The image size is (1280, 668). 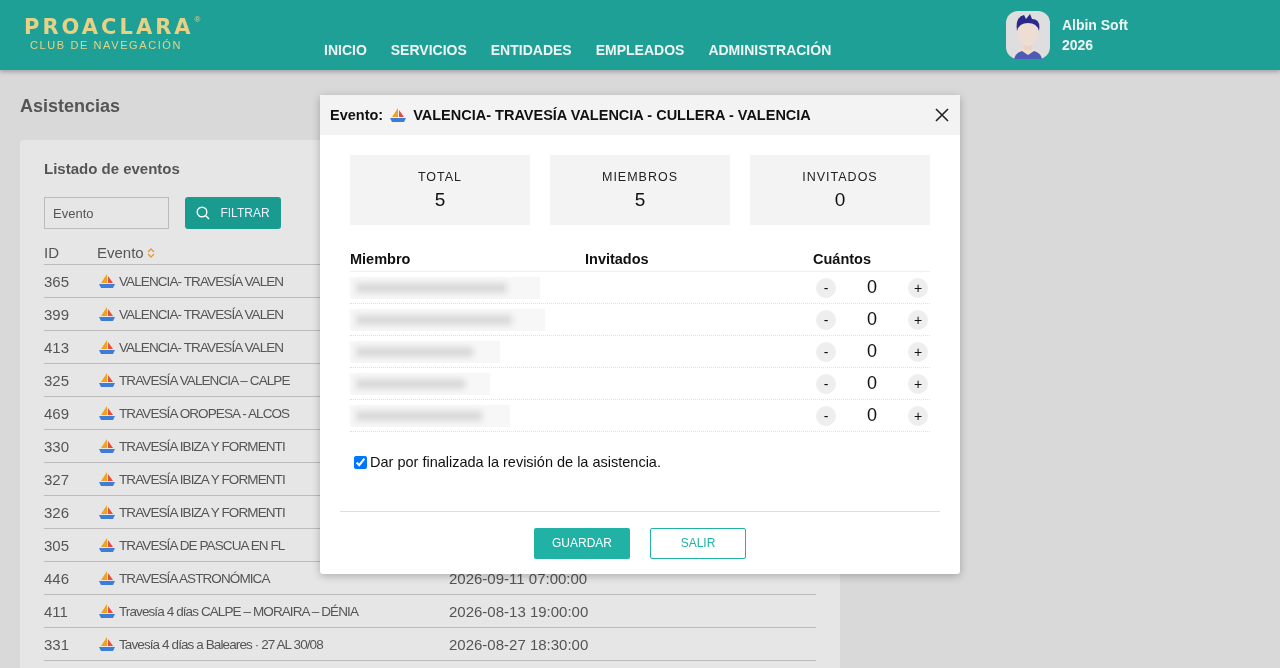 I want to click on table-cell-text: 327, so click(x=57, y=479).